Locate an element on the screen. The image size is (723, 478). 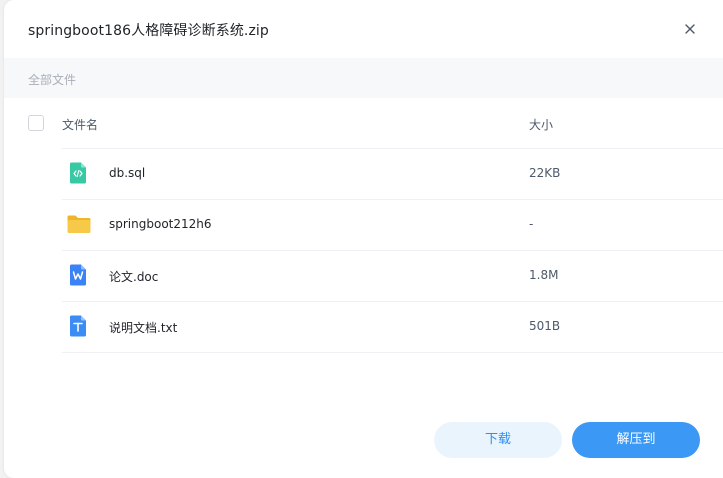
file-size: - is located at coordinates (531, 224).